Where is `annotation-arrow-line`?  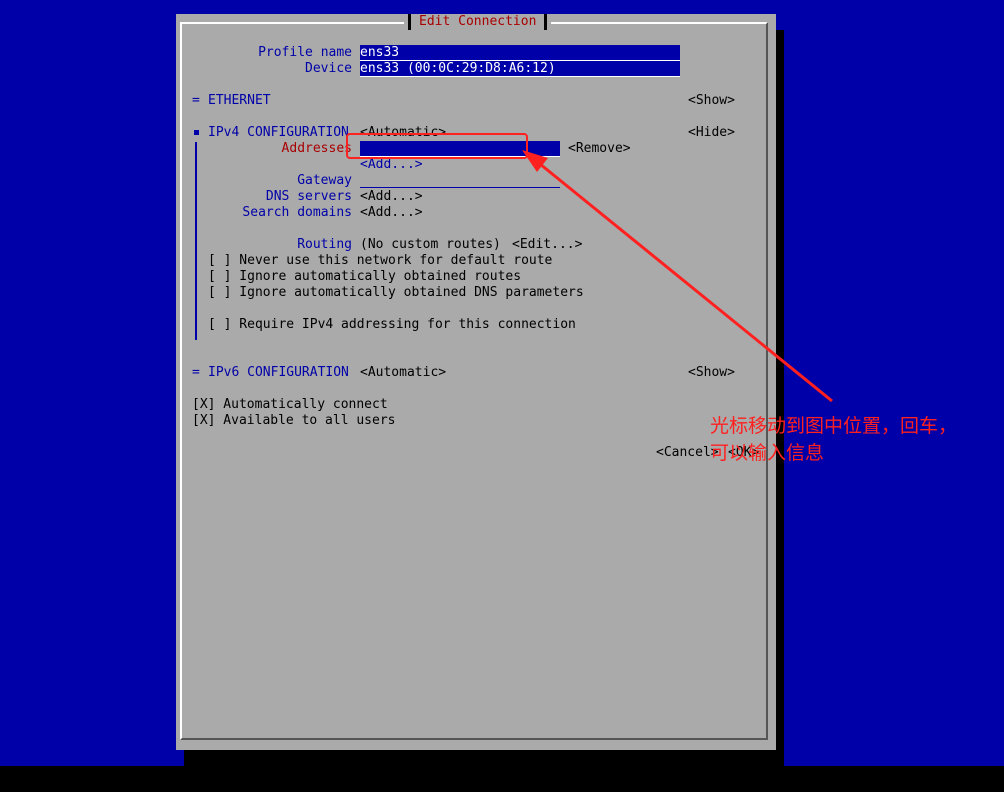 annotation-arrow-line is located at coordinates (686, 282).